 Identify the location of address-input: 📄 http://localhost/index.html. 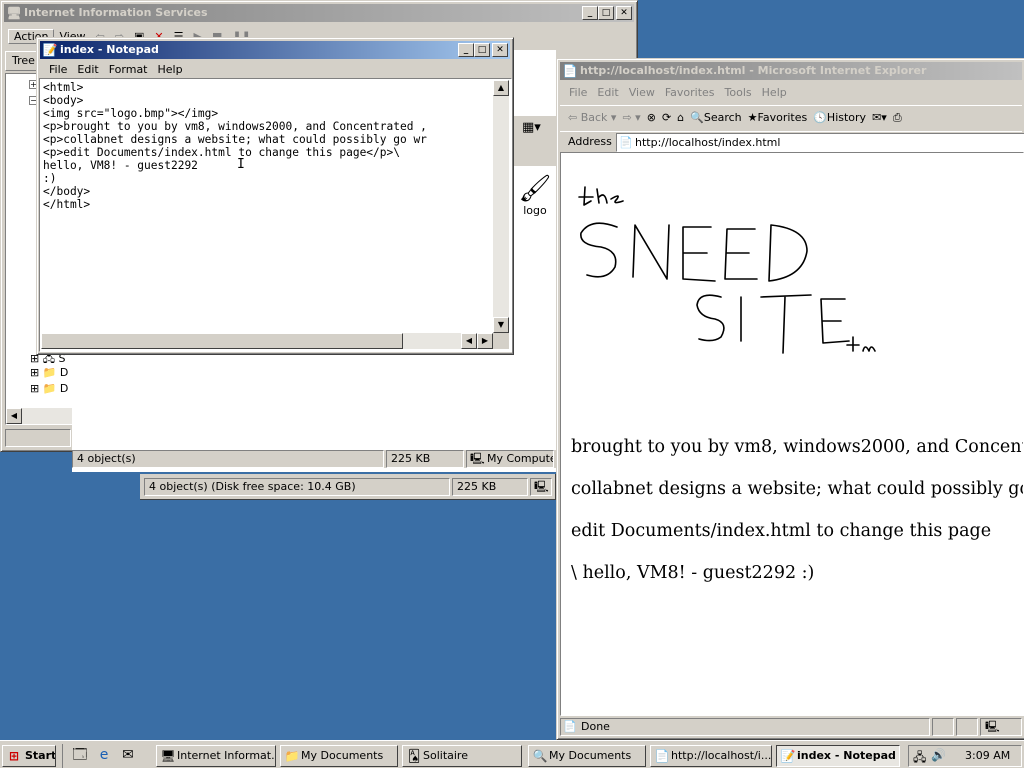
(820, 142).